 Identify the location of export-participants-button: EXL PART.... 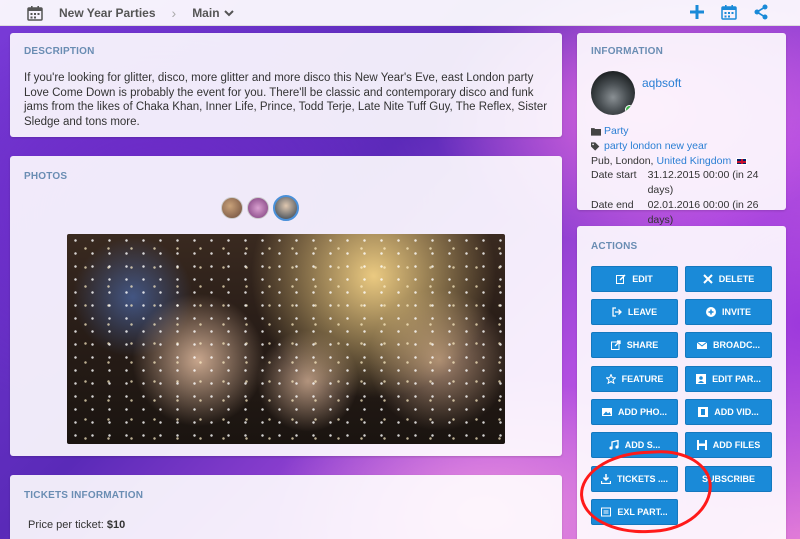
(634, 512).